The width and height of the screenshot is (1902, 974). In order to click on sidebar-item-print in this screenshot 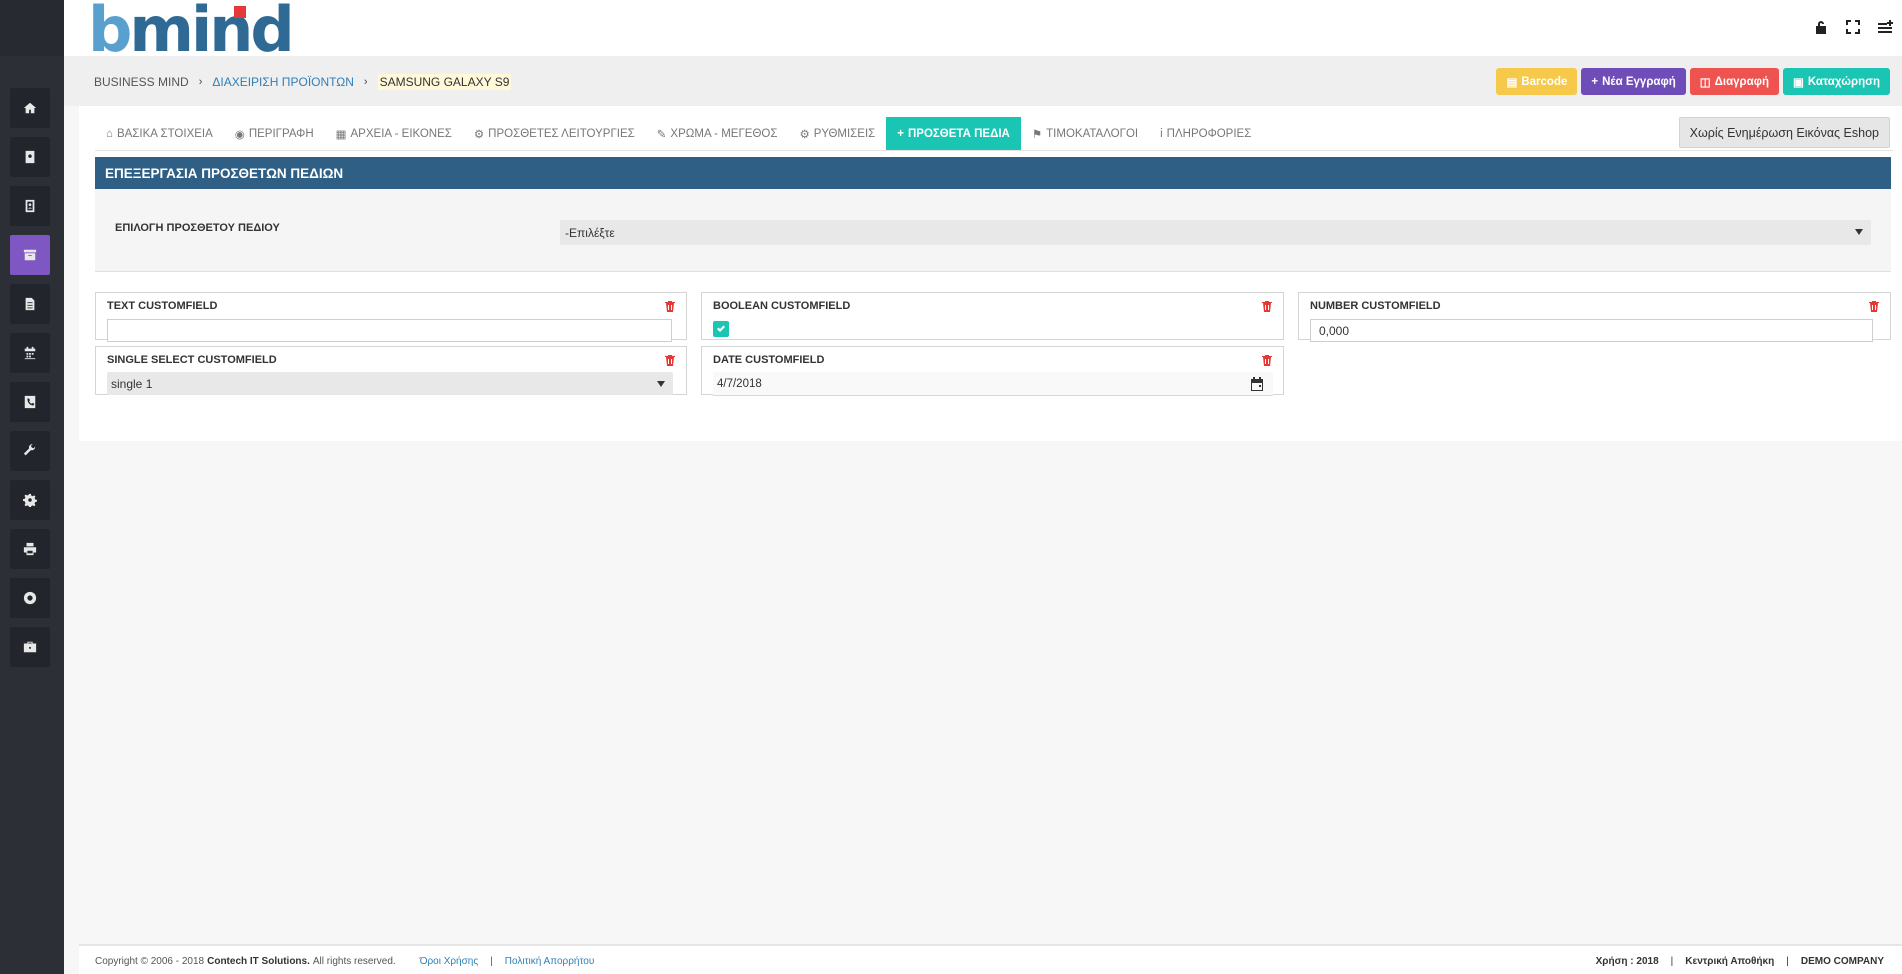, I will do `click(30, 549)`.